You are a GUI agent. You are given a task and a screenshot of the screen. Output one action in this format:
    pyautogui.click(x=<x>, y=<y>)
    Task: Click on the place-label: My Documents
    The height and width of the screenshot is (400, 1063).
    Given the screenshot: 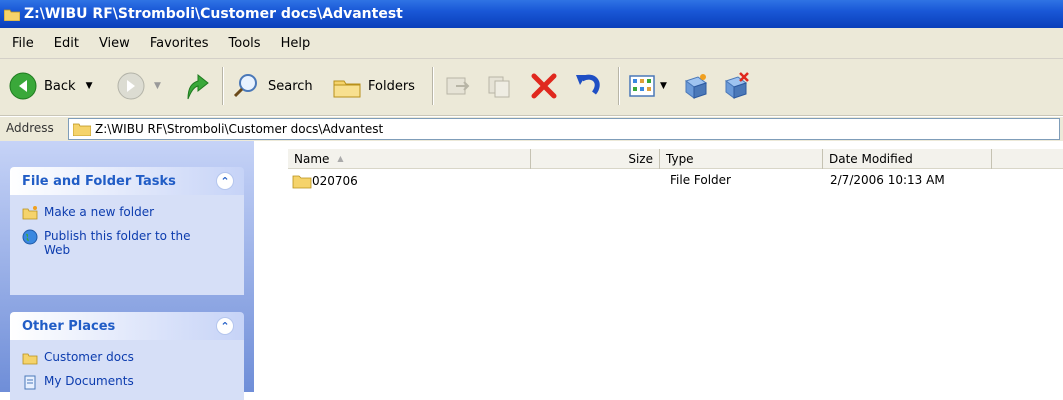 What is the action you would take?
    pyautogui.click(x=89, y=381)
    